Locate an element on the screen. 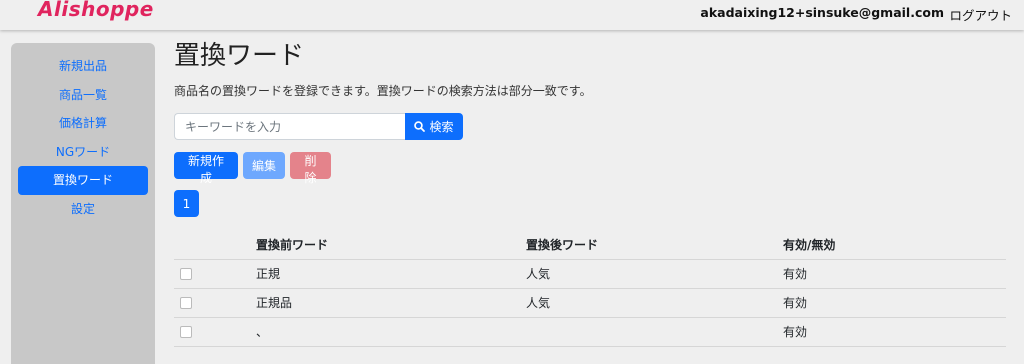  select-column-header is located at coordinates (215, 245).